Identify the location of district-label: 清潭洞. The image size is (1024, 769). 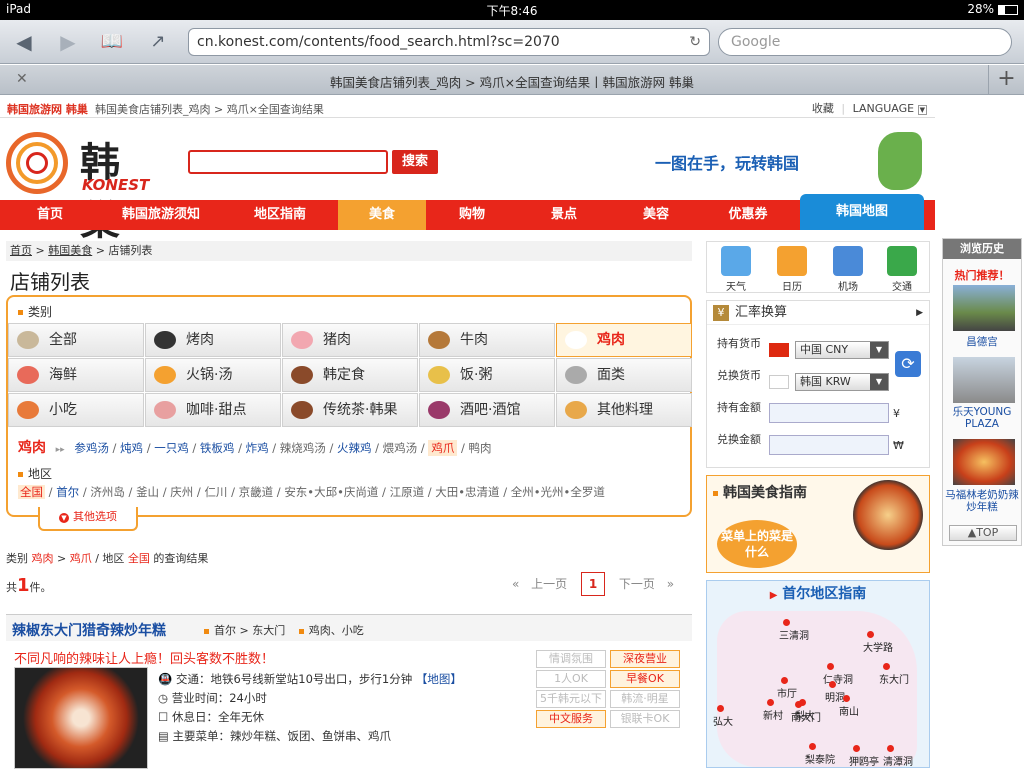
(898, 760).